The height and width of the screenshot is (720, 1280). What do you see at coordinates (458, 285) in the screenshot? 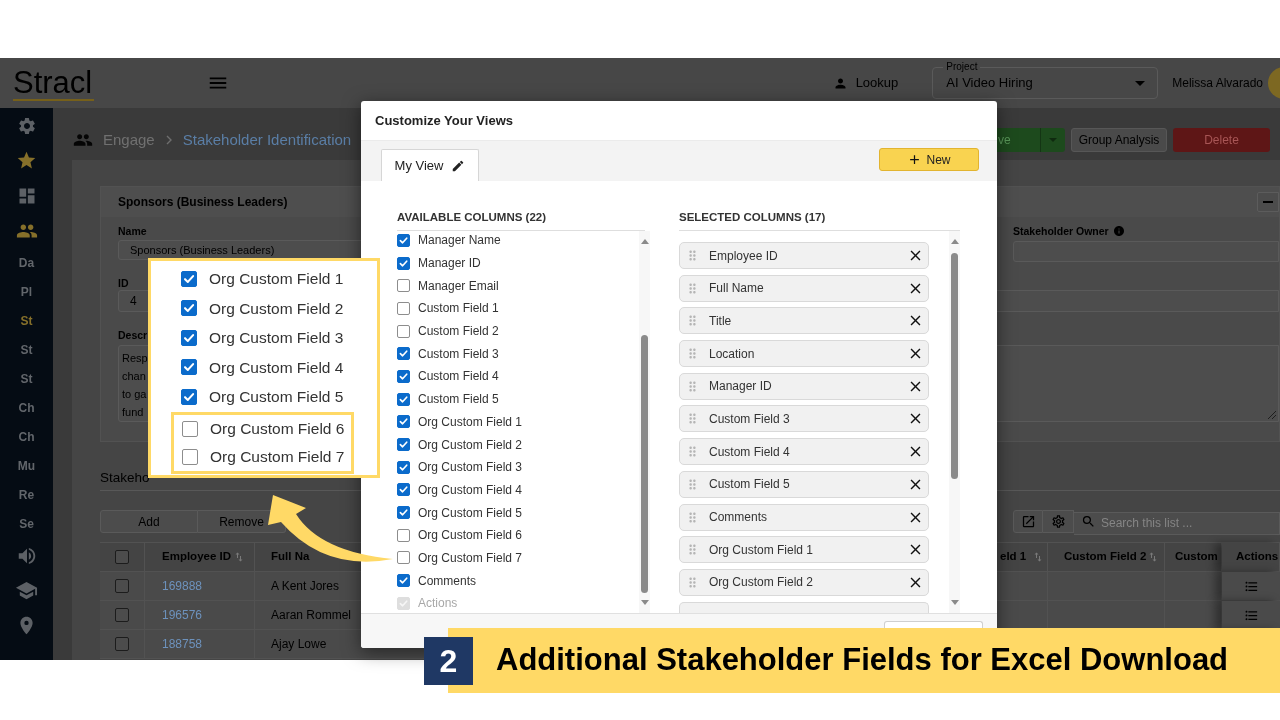
I see `column-option-label: Manager Email` at bounding box center [458, 285].